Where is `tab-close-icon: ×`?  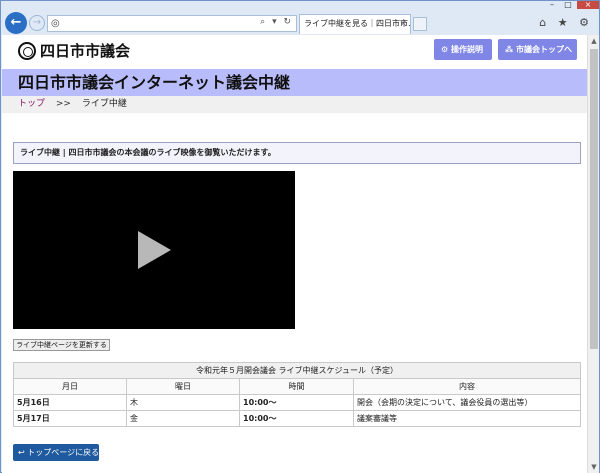
tab-close-icon: × is located at coordinates (403, 24).